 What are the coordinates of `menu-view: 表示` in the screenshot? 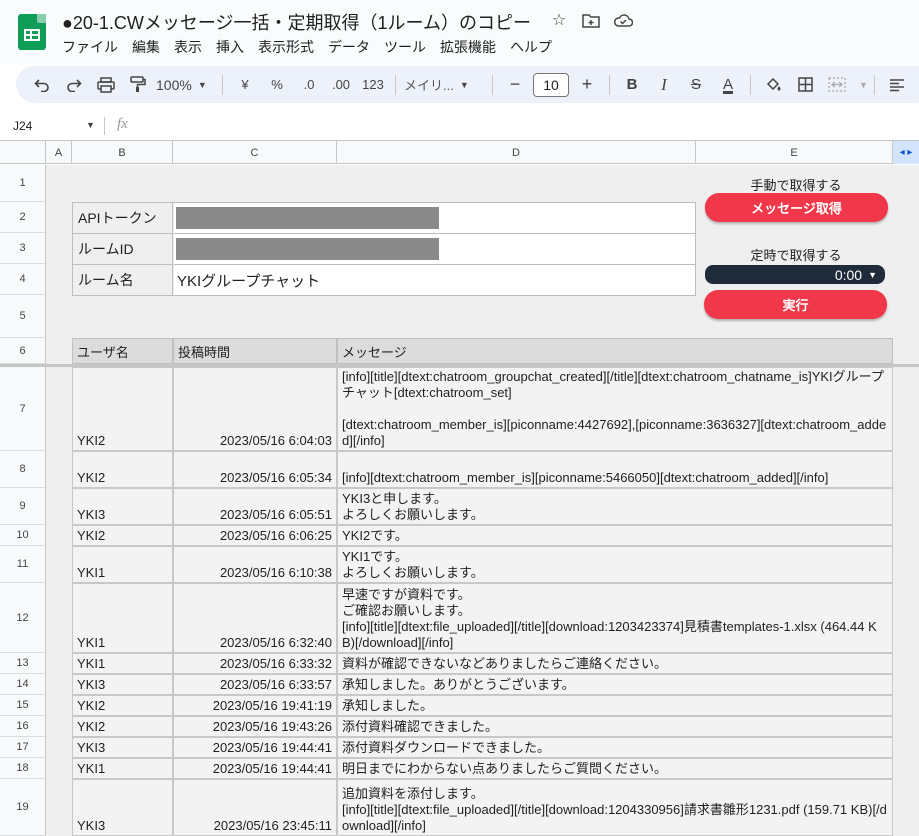 It's located at (191, 47).